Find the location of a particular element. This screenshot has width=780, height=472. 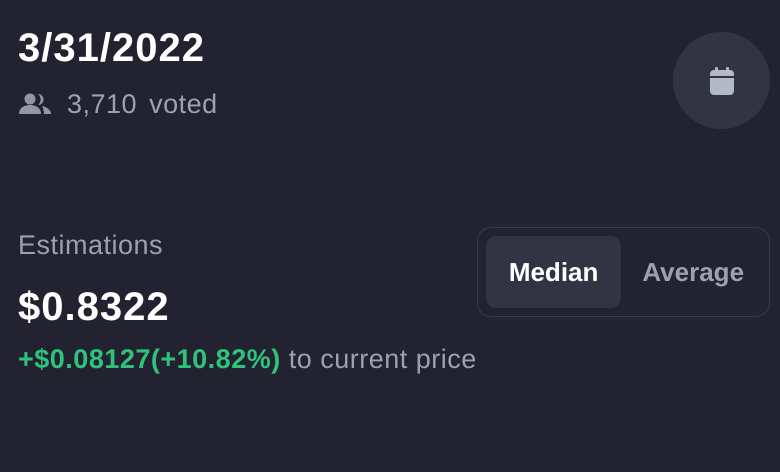

vote-label: voted is located at coordinates (183, 104).